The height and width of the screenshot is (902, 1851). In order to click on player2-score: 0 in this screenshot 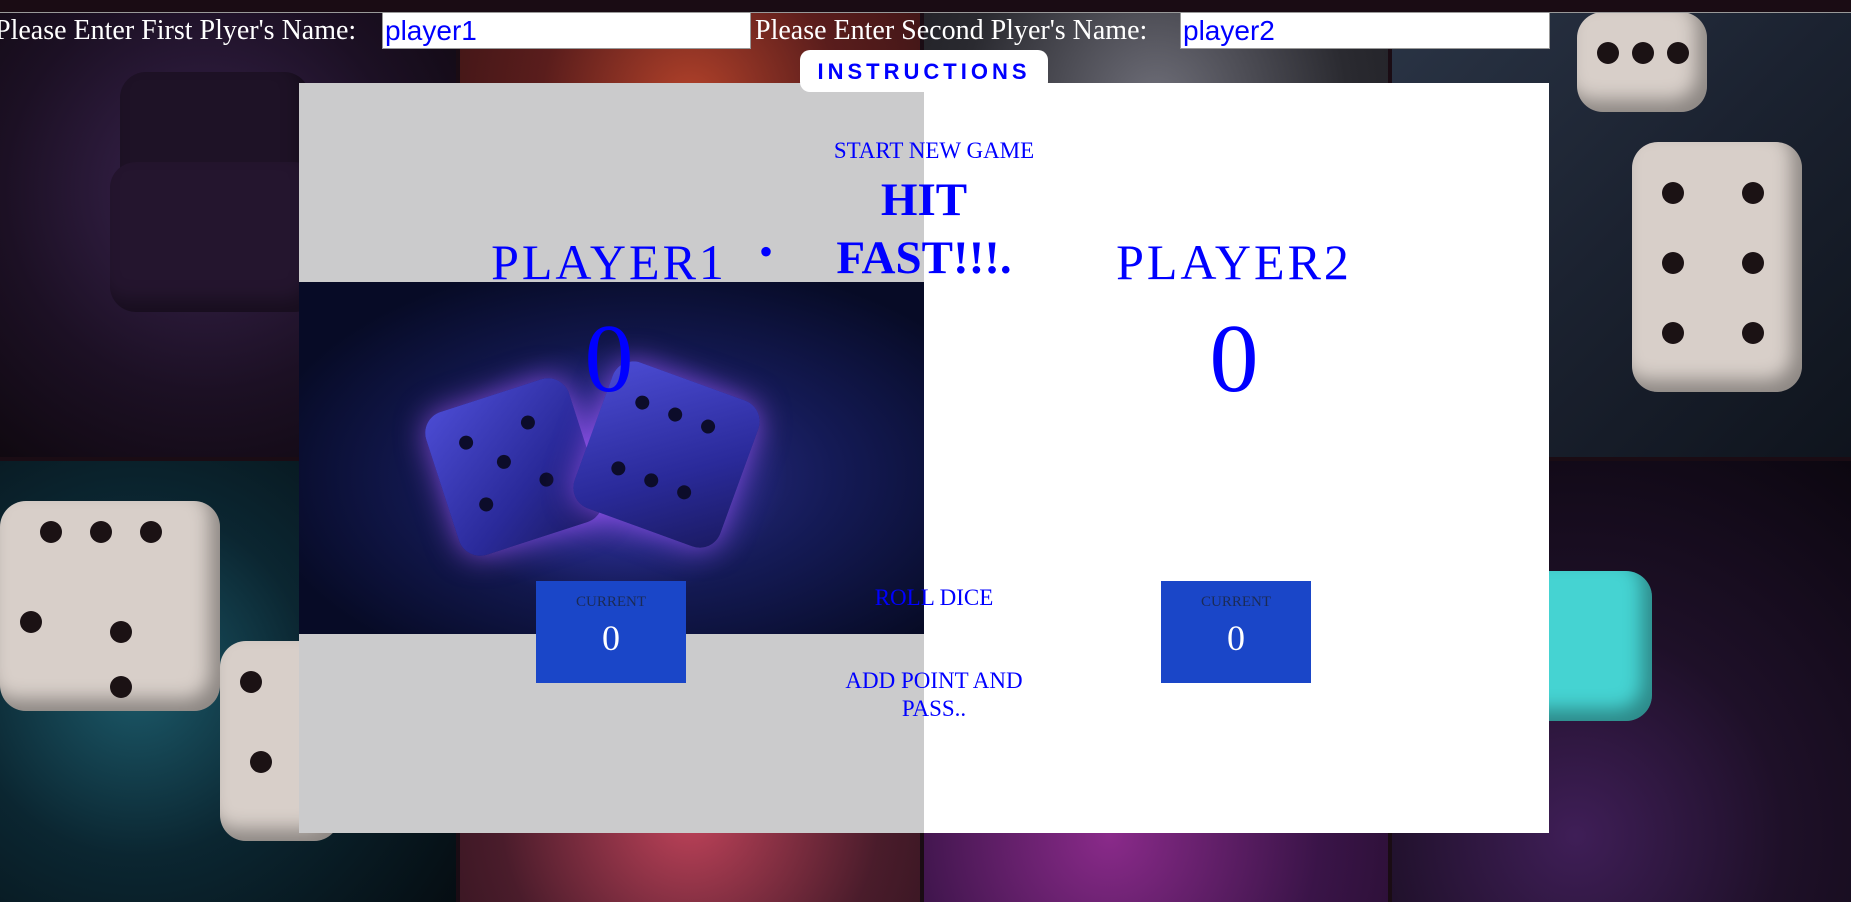, I will do `click(1234, 359)`.